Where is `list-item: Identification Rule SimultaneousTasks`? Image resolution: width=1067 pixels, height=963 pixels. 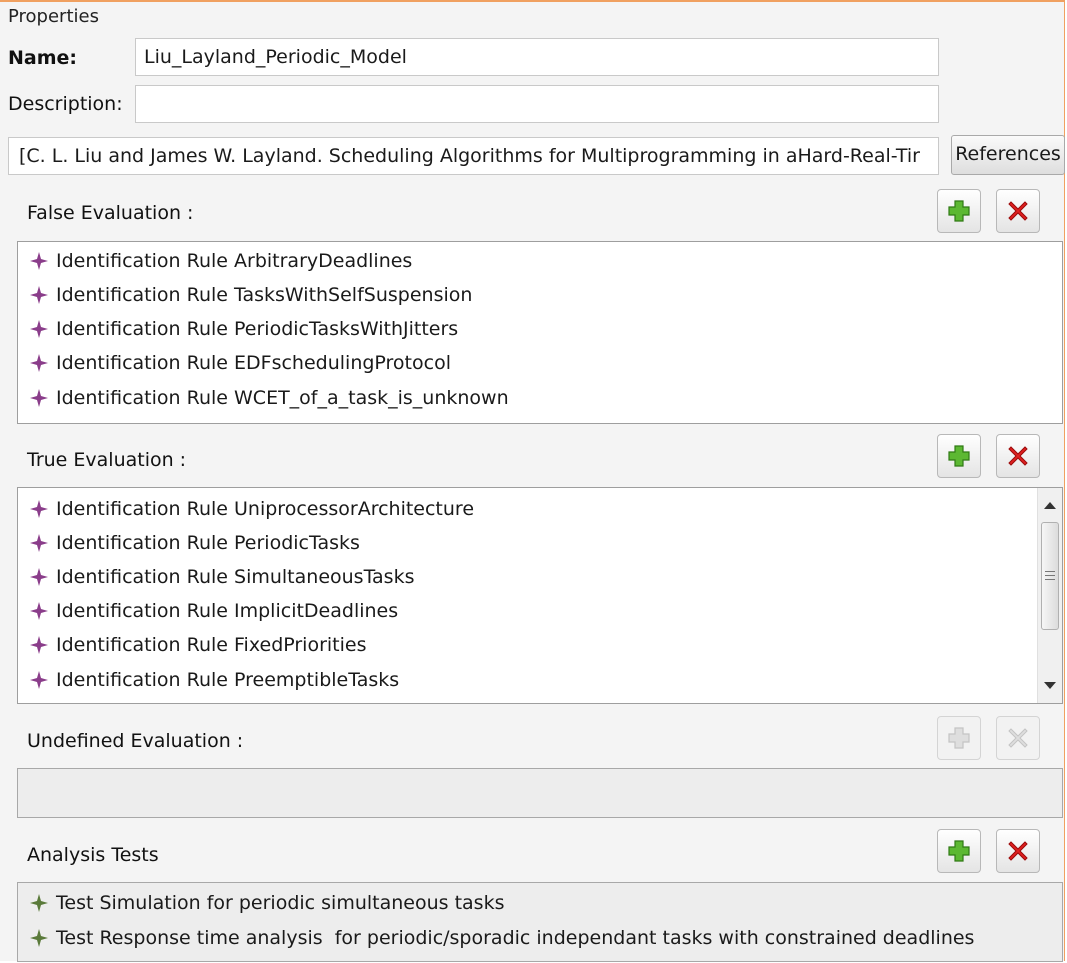
list-item: Identification Rule SimultaneousTasks is located at coordinates (222, 577).